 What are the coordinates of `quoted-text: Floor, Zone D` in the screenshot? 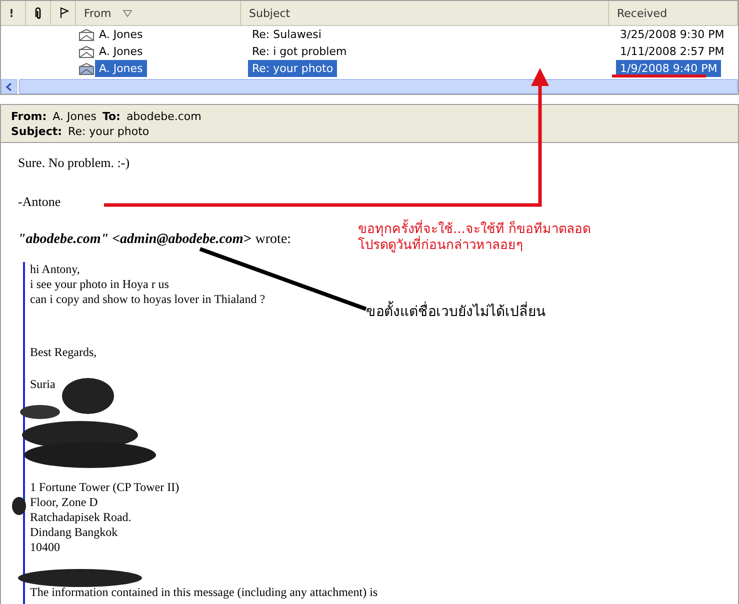 It's located at (64, 502).